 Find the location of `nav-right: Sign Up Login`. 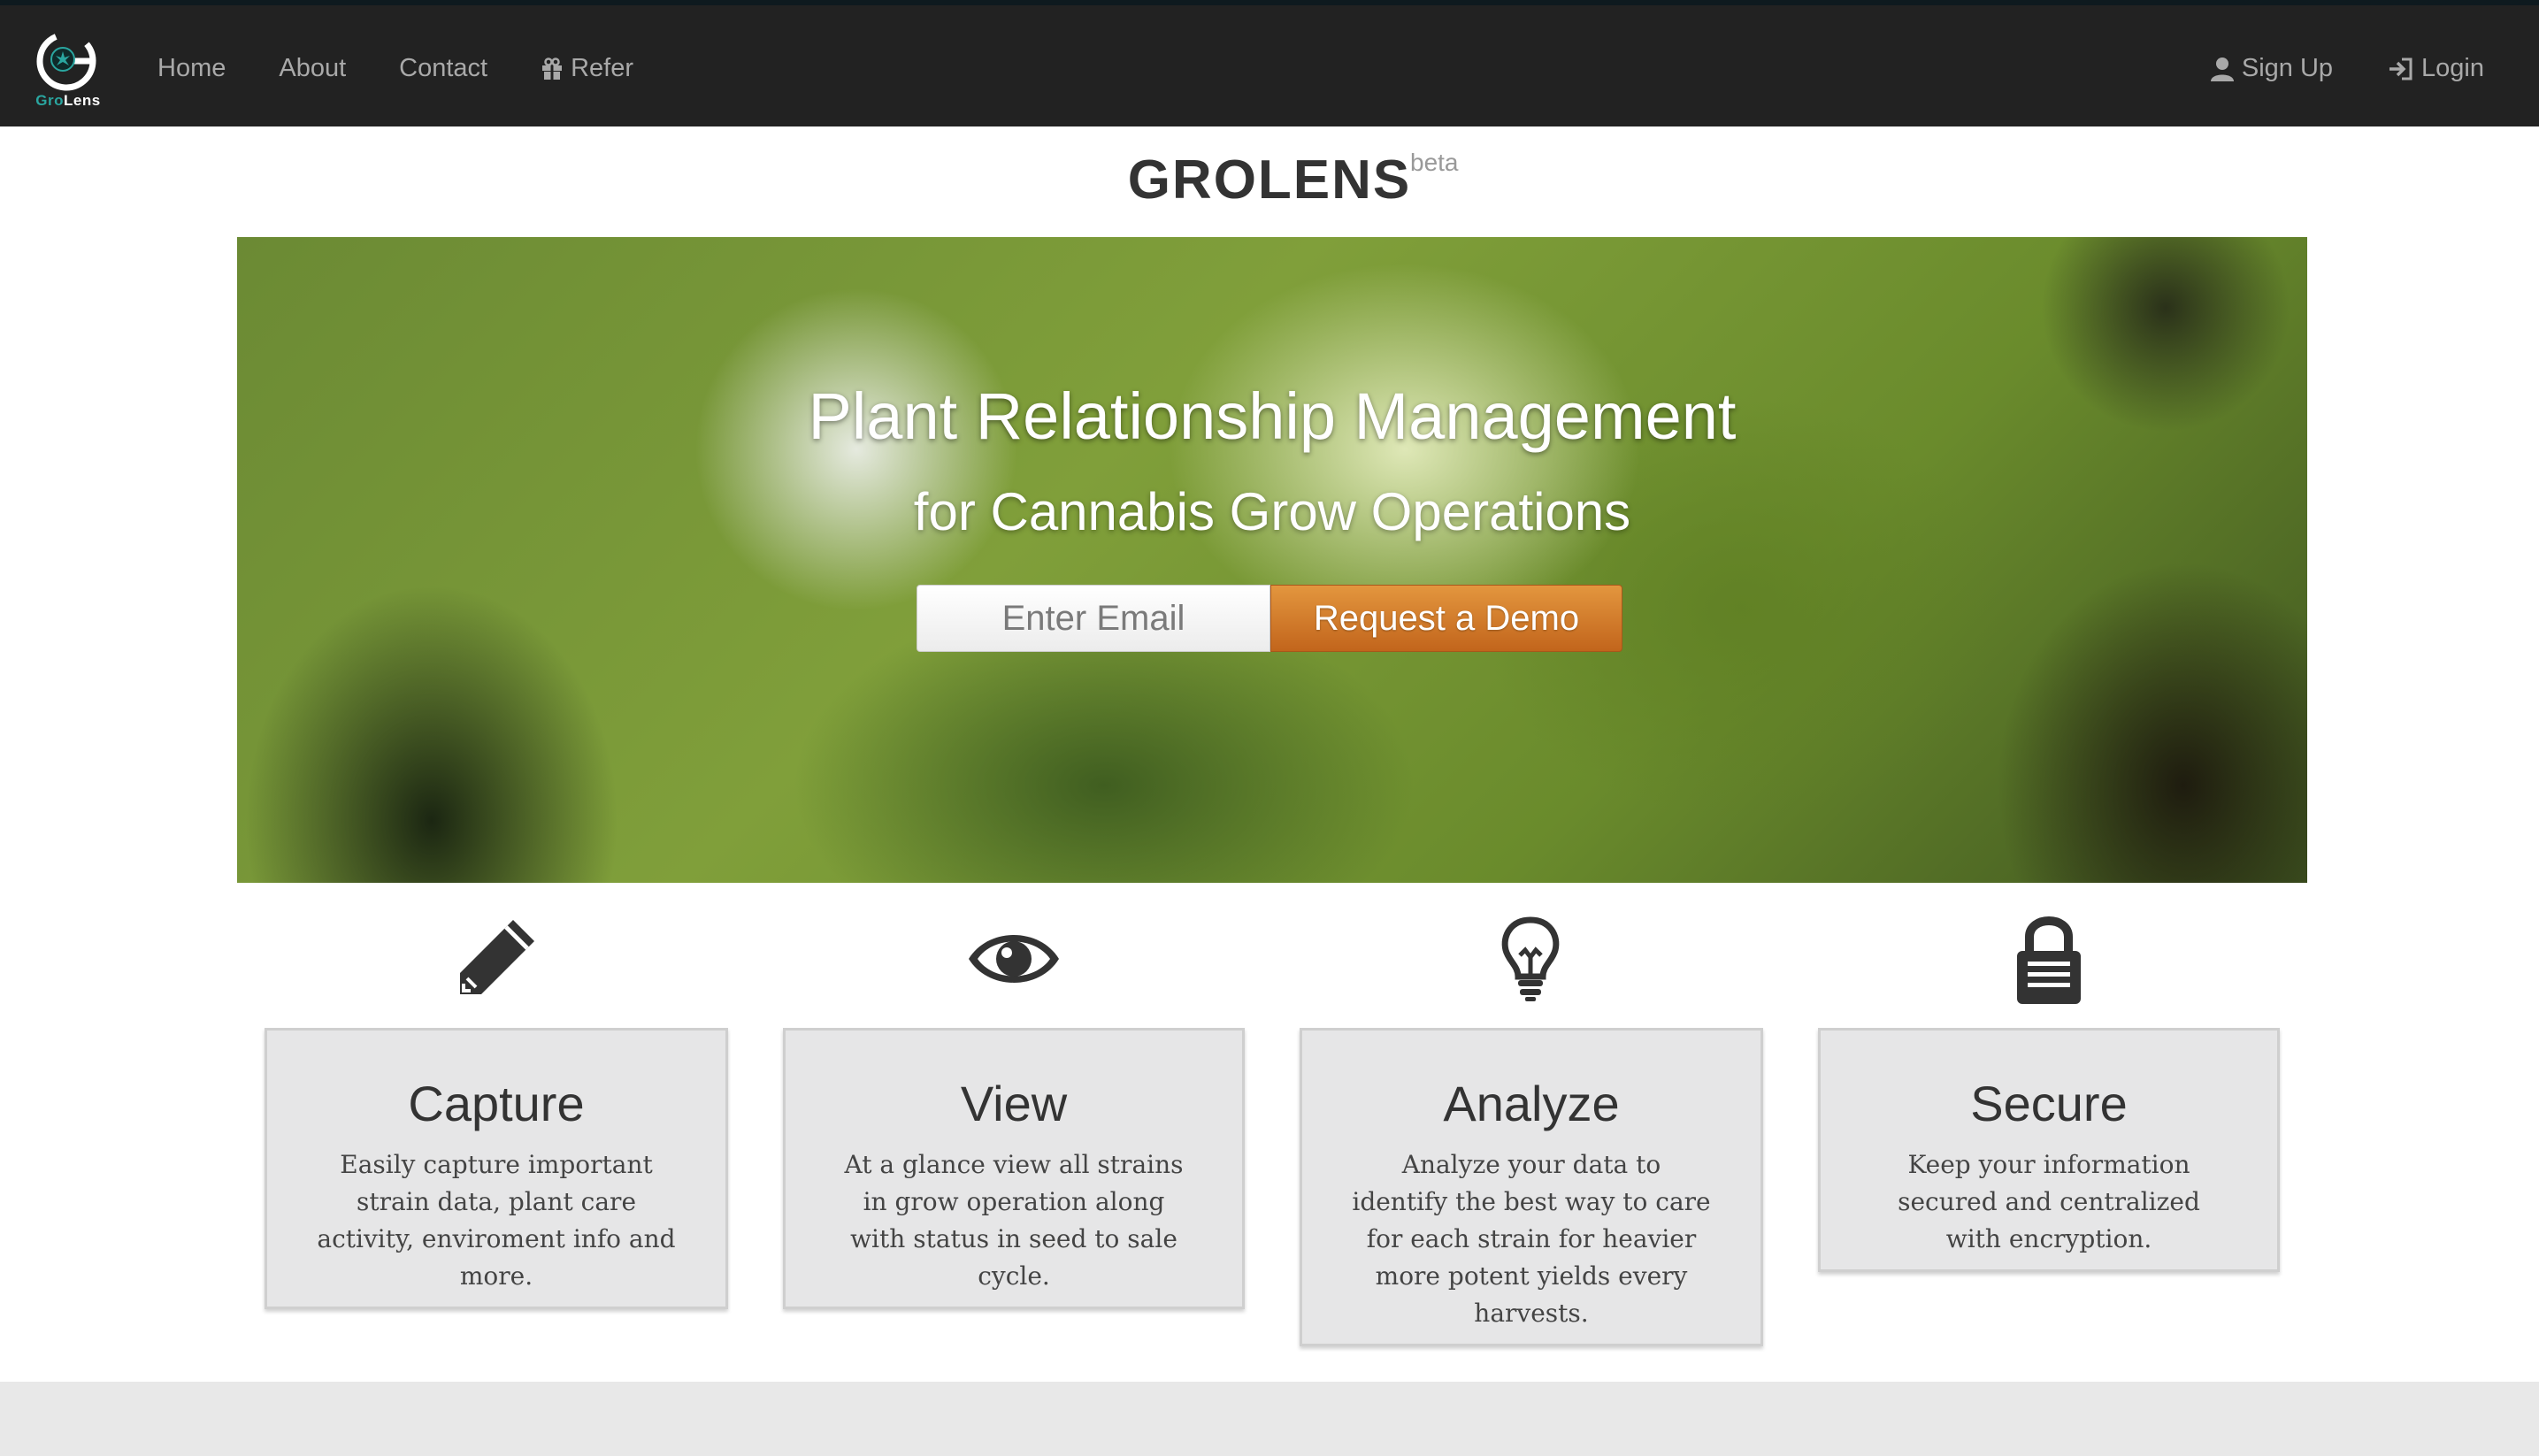

nav-right: Sign Up Login is located at coordinates (2319, 68).